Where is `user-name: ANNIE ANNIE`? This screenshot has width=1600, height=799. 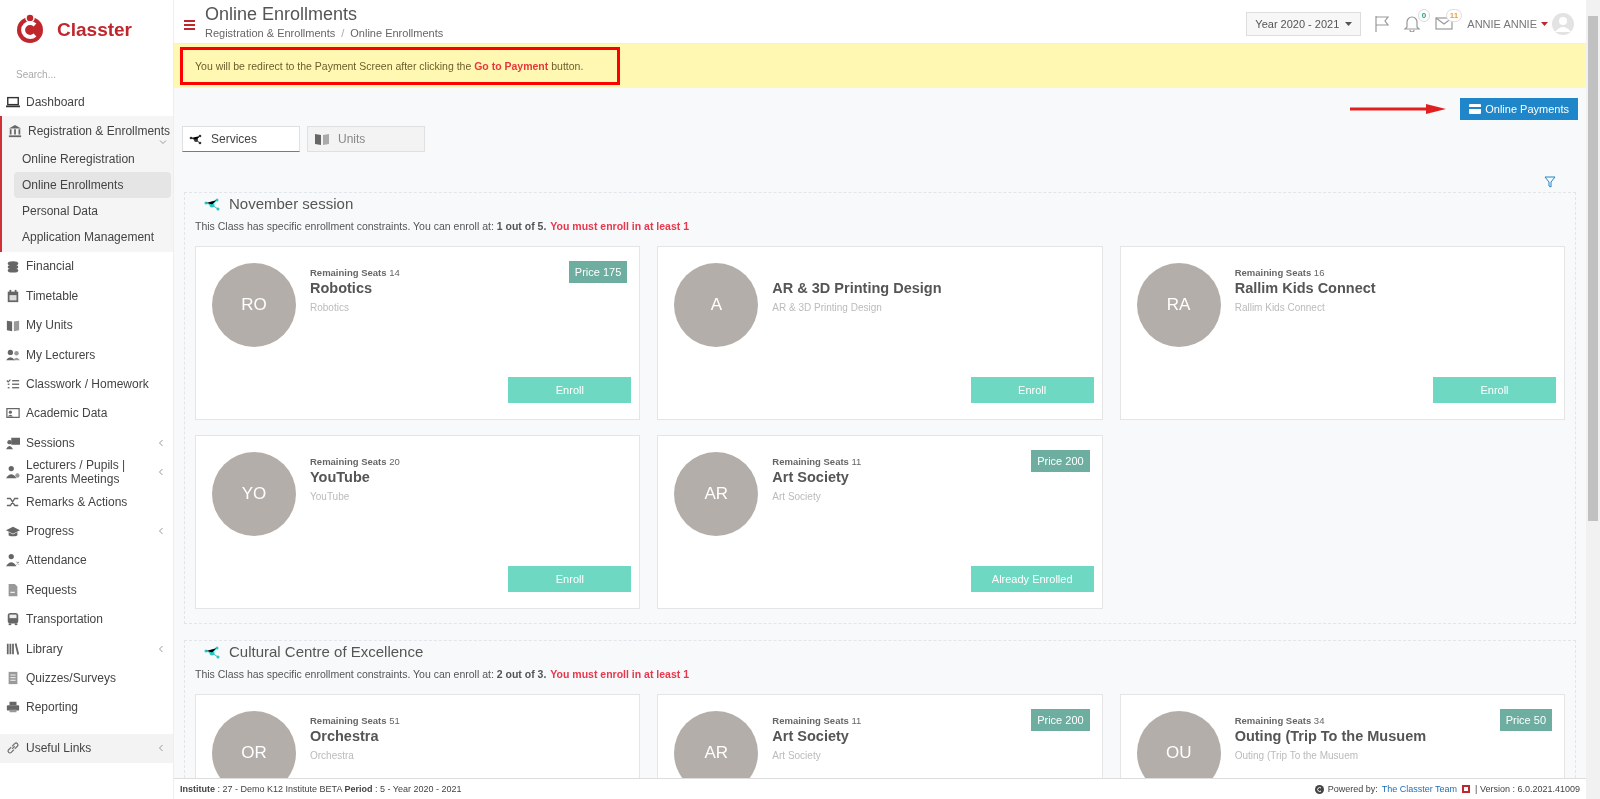
user-name: ANNIE ANNIE is located at coordinates (1502, 24).